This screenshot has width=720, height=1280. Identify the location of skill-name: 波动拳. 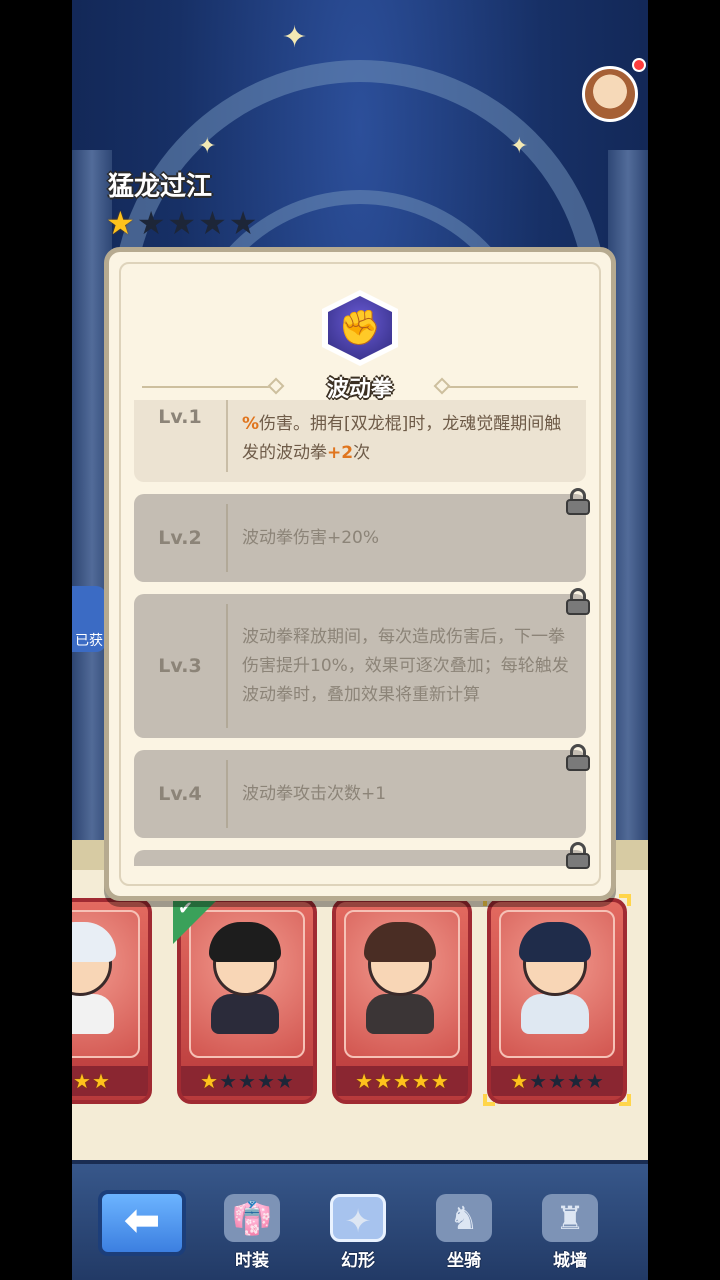
(359, 389).